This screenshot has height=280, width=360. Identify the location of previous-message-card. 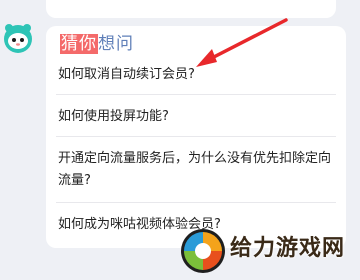
(191, 9).